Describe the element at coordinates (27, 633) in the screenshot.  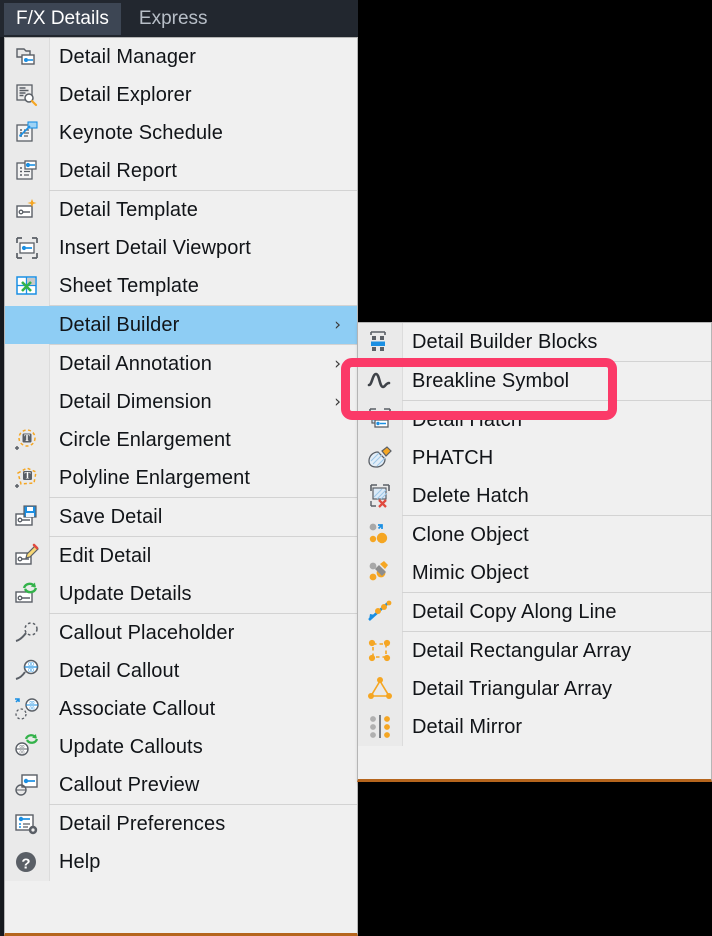
I see `callout-placeholder-icon` at that location.